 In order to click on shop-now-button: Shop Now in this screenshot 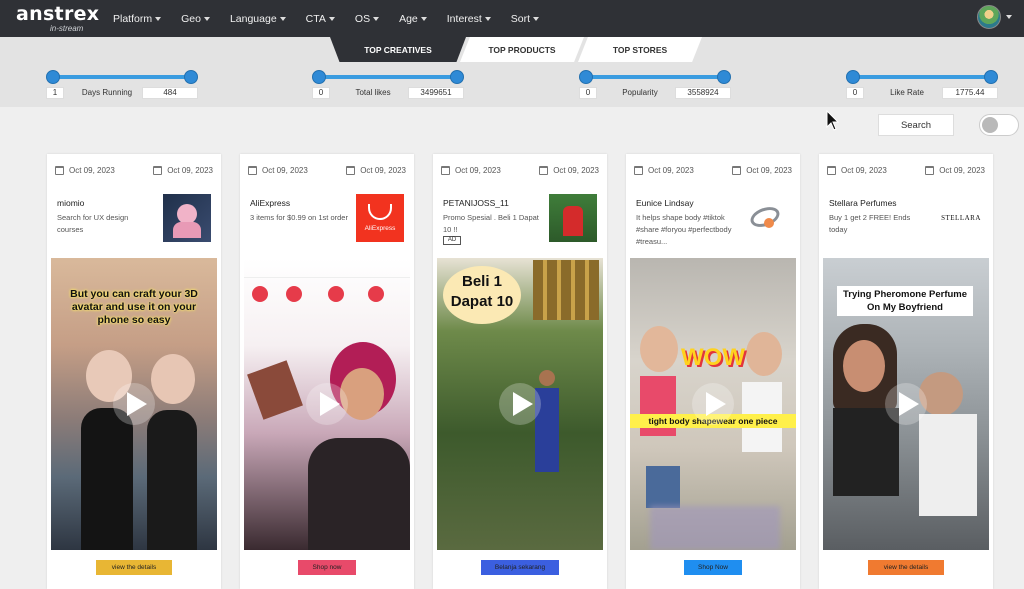, I will do `click(713, 567)`.